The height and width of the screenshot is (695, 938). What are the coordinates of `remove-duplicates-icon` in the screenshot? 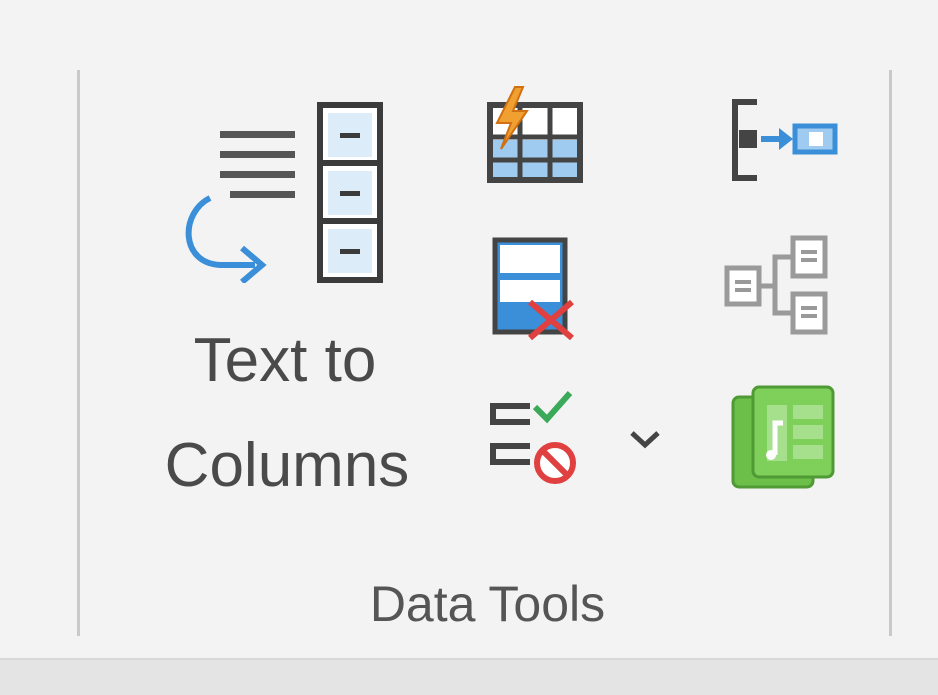 It's located at (533, 288).